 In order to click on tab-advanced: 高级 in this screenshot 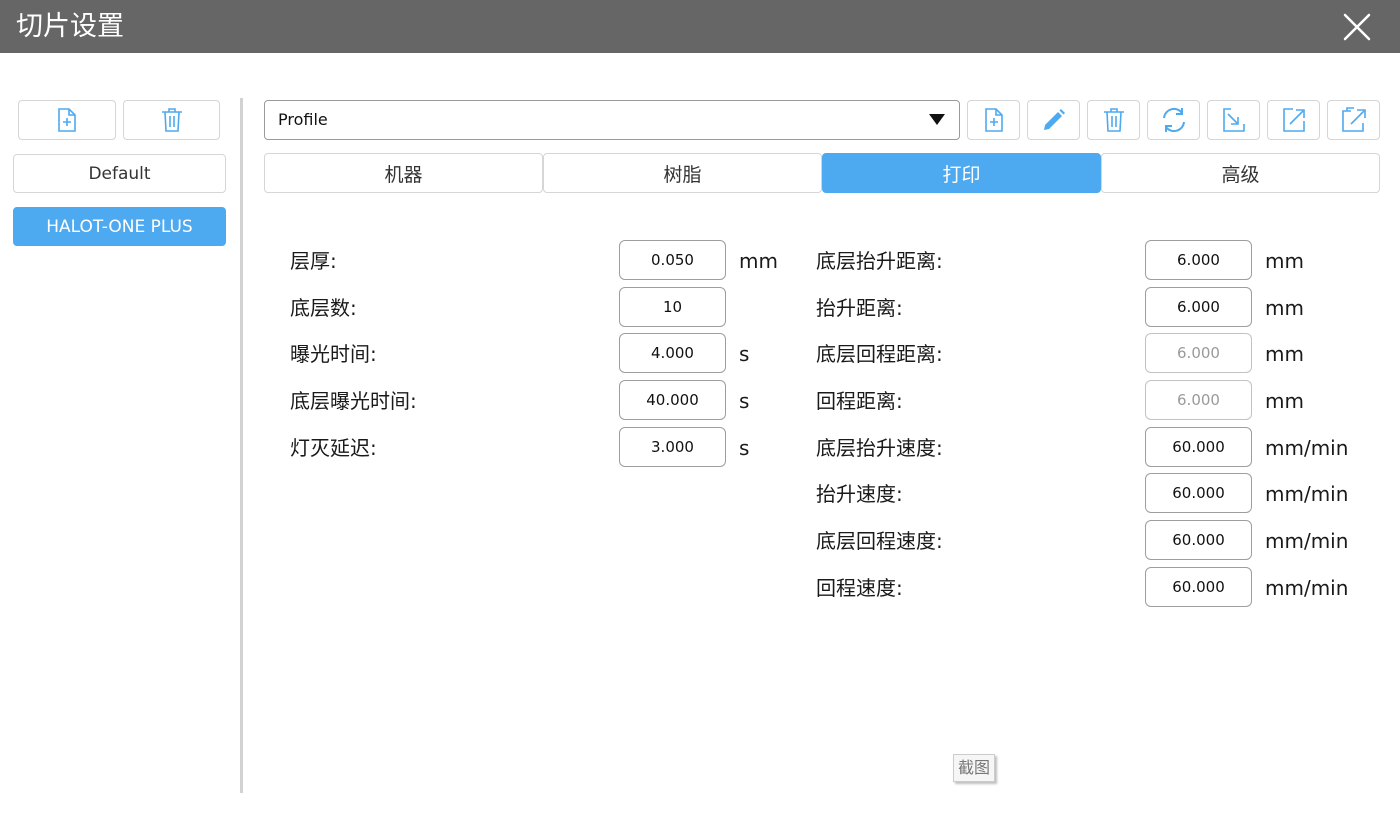, I will do `click(1240, 173)`.